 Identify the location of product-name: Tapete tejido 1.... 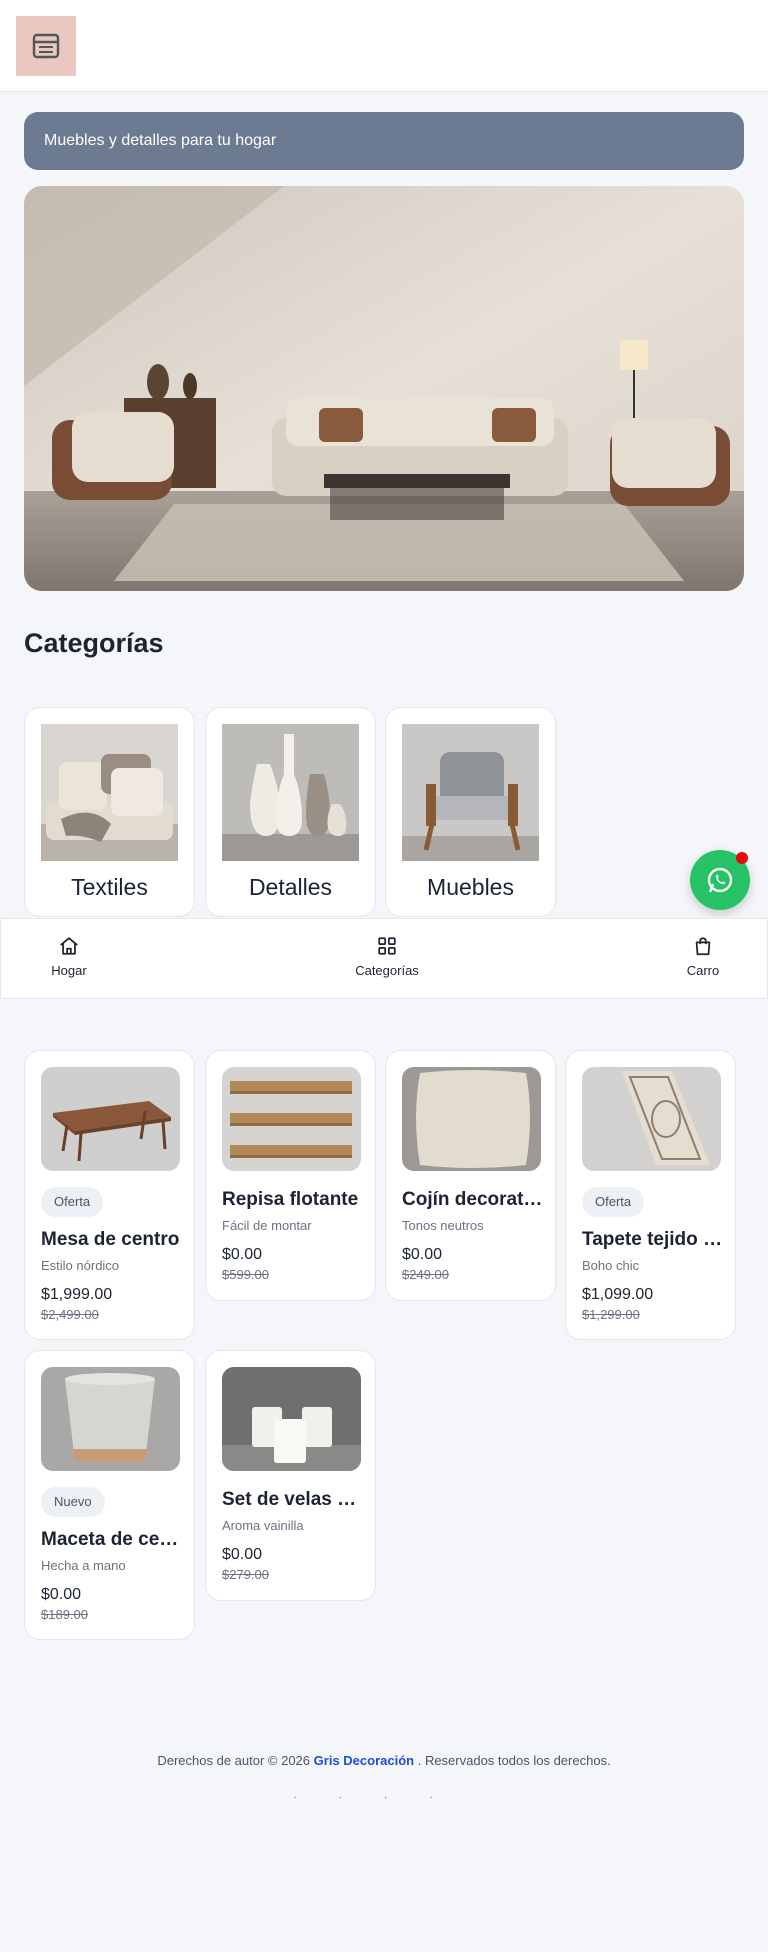
(653, 1239).